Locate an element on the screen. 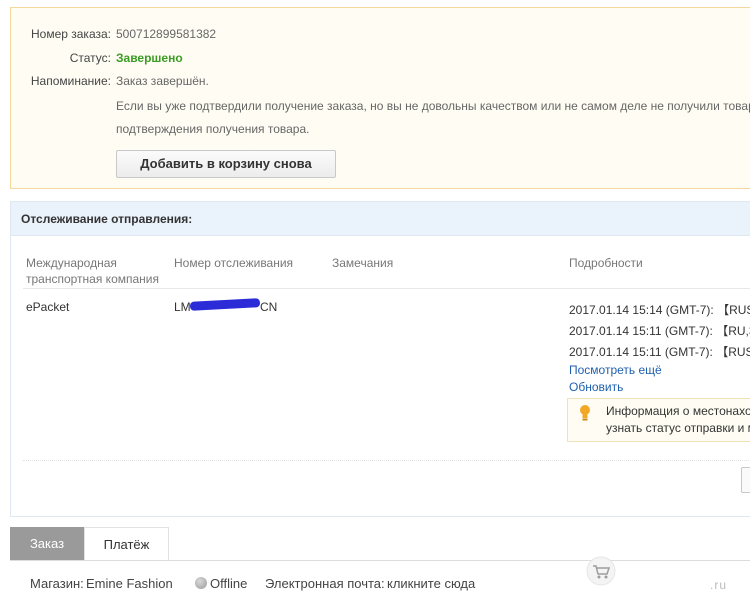  tracking-title: Отслеживание отправления: is located at coordinates (107, 219).